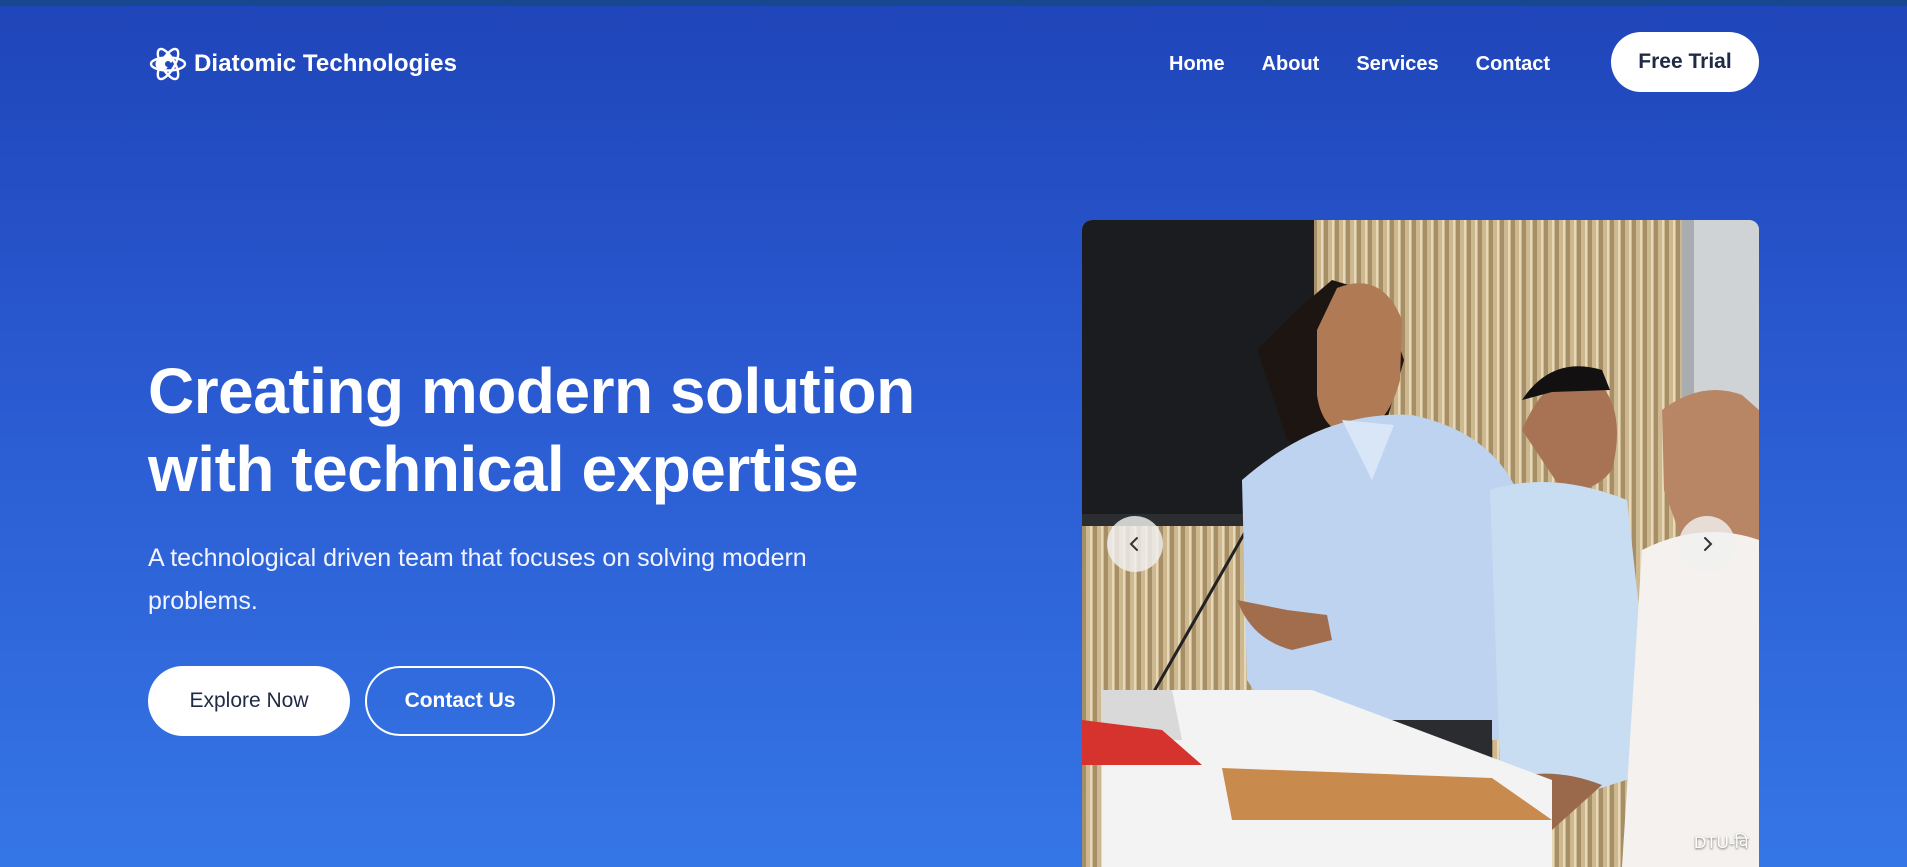  What do you see at coordinates (249, 701) in the screenshot?
I see `explore-now-button: Explore Now` at bounding box center [249, 701].